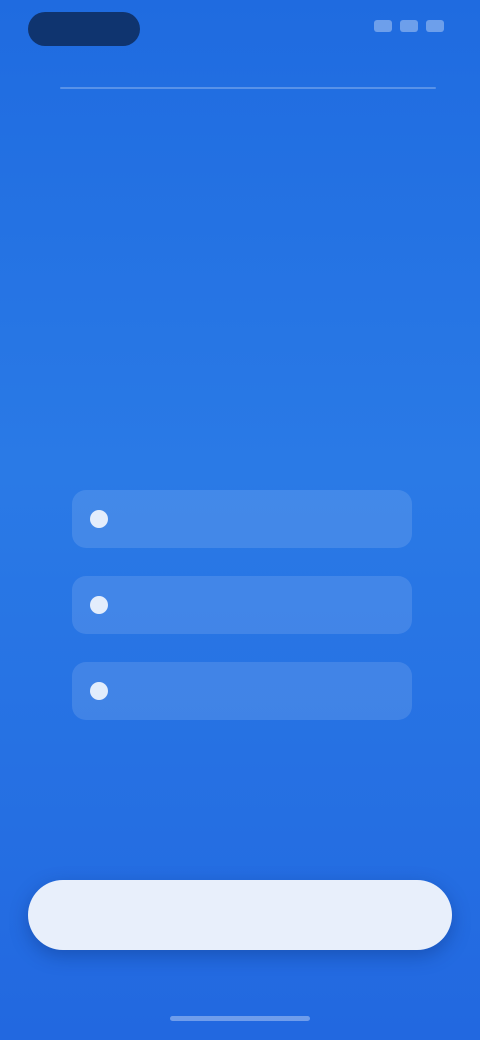 The width and height of the screenshot is (480, 1040). Describe the element at coordinates (240, 30) in the screenshot. I see `status-bar` at that location.